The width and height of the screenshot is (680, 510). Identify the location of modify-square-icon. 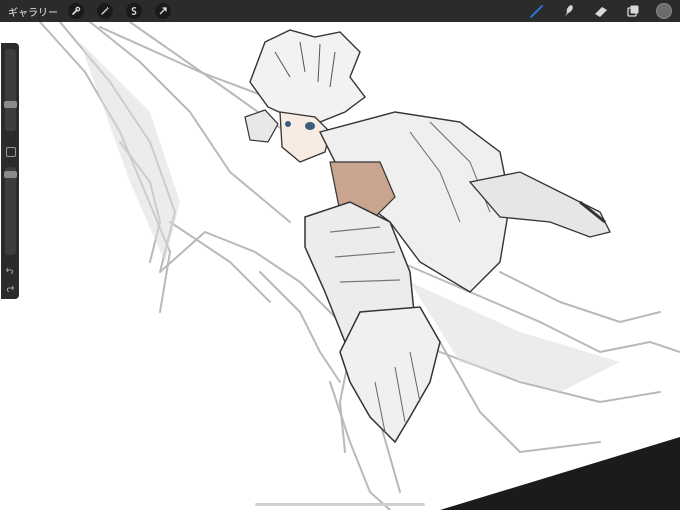
(11, 152).